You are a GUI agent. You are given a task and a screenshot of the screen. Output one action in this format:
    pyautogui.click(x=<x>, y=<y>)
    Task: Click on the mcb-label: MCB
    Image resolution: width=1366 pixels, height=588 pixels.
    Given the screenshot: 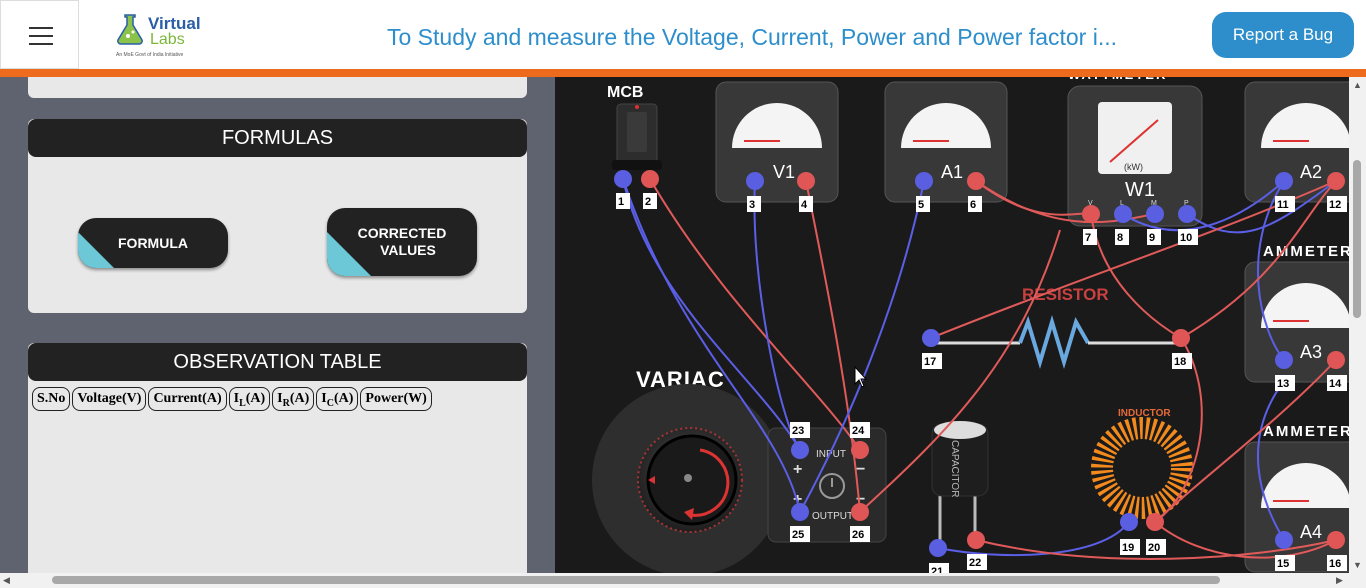 What is the action you would take?
    pyautogui.click(x=625, y=92)
    